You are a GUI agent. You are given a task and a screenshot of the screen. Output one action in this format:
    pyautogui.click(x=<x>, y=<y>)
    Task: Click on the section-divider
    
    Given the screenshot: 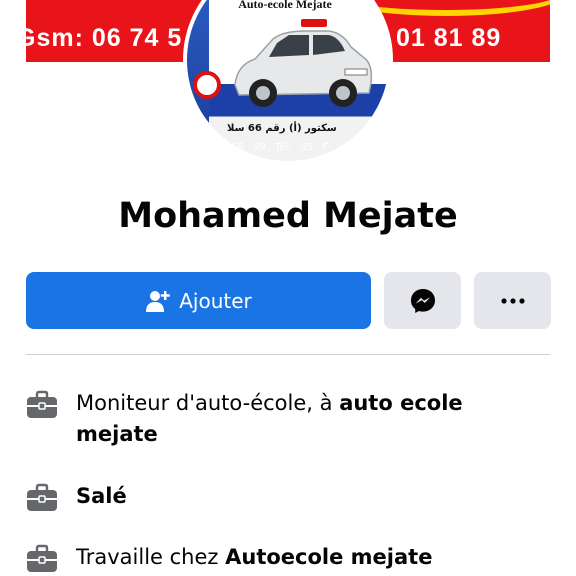 What is the action you would take?
    pyautogui.click(x=288, y=354)
    